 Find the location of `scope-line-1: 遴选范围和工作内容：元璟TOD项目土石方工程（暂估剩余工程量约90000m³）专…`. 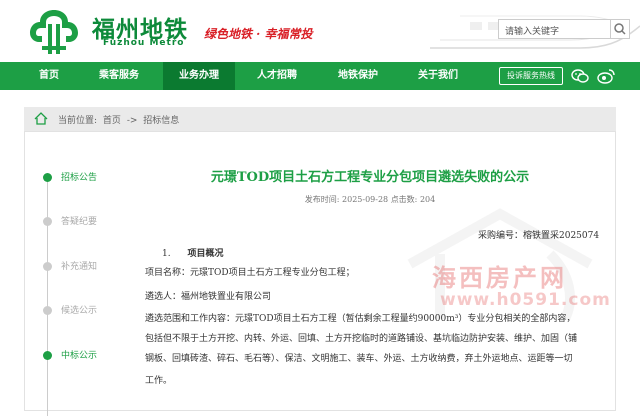

scope-line-1: 遴选范围和工作内容：元璟TOD项目土石方工程（暂估剩余工程量约90000m³）专… is located at coordinates (360, 319).